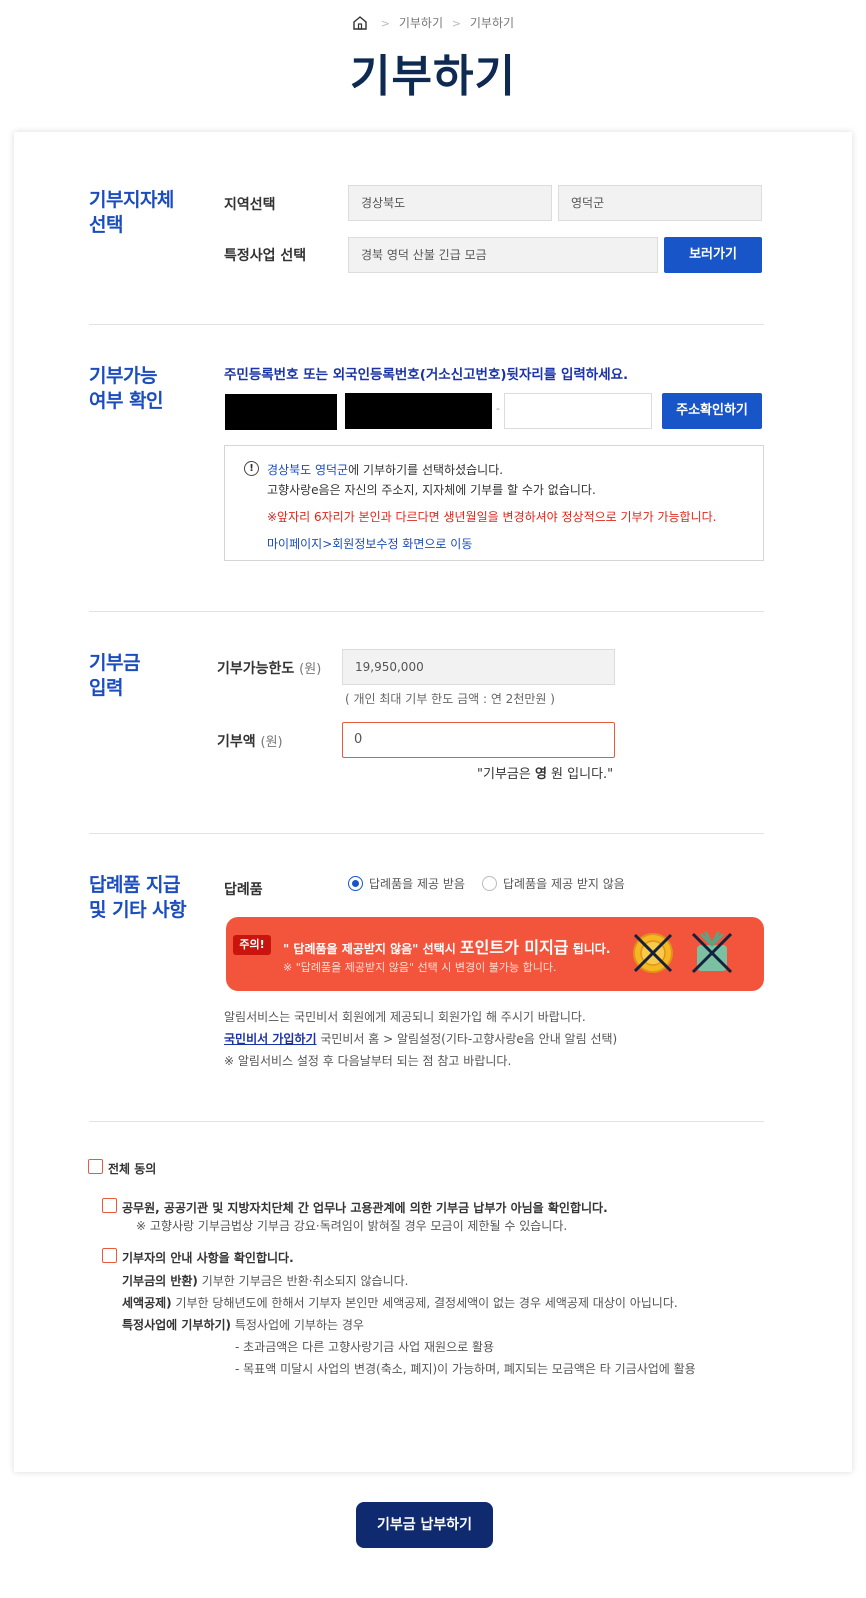  I want to click on notice-line-2: 고향사랑e음은 자신의 주소지, 지자체에 기부를 할 수가 없습니다., so click(431, 490).